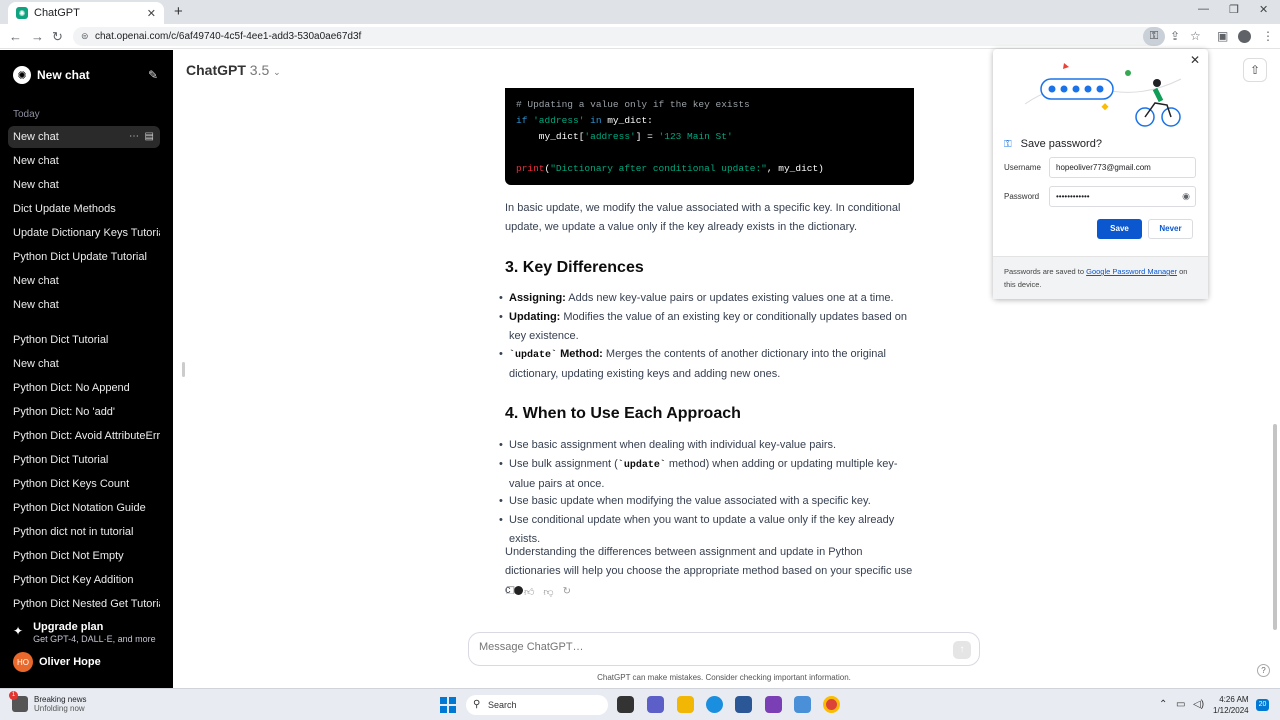 The image size is (1280, 720). I want to click on side-panel-icon: ▣, so click(1222, 36).